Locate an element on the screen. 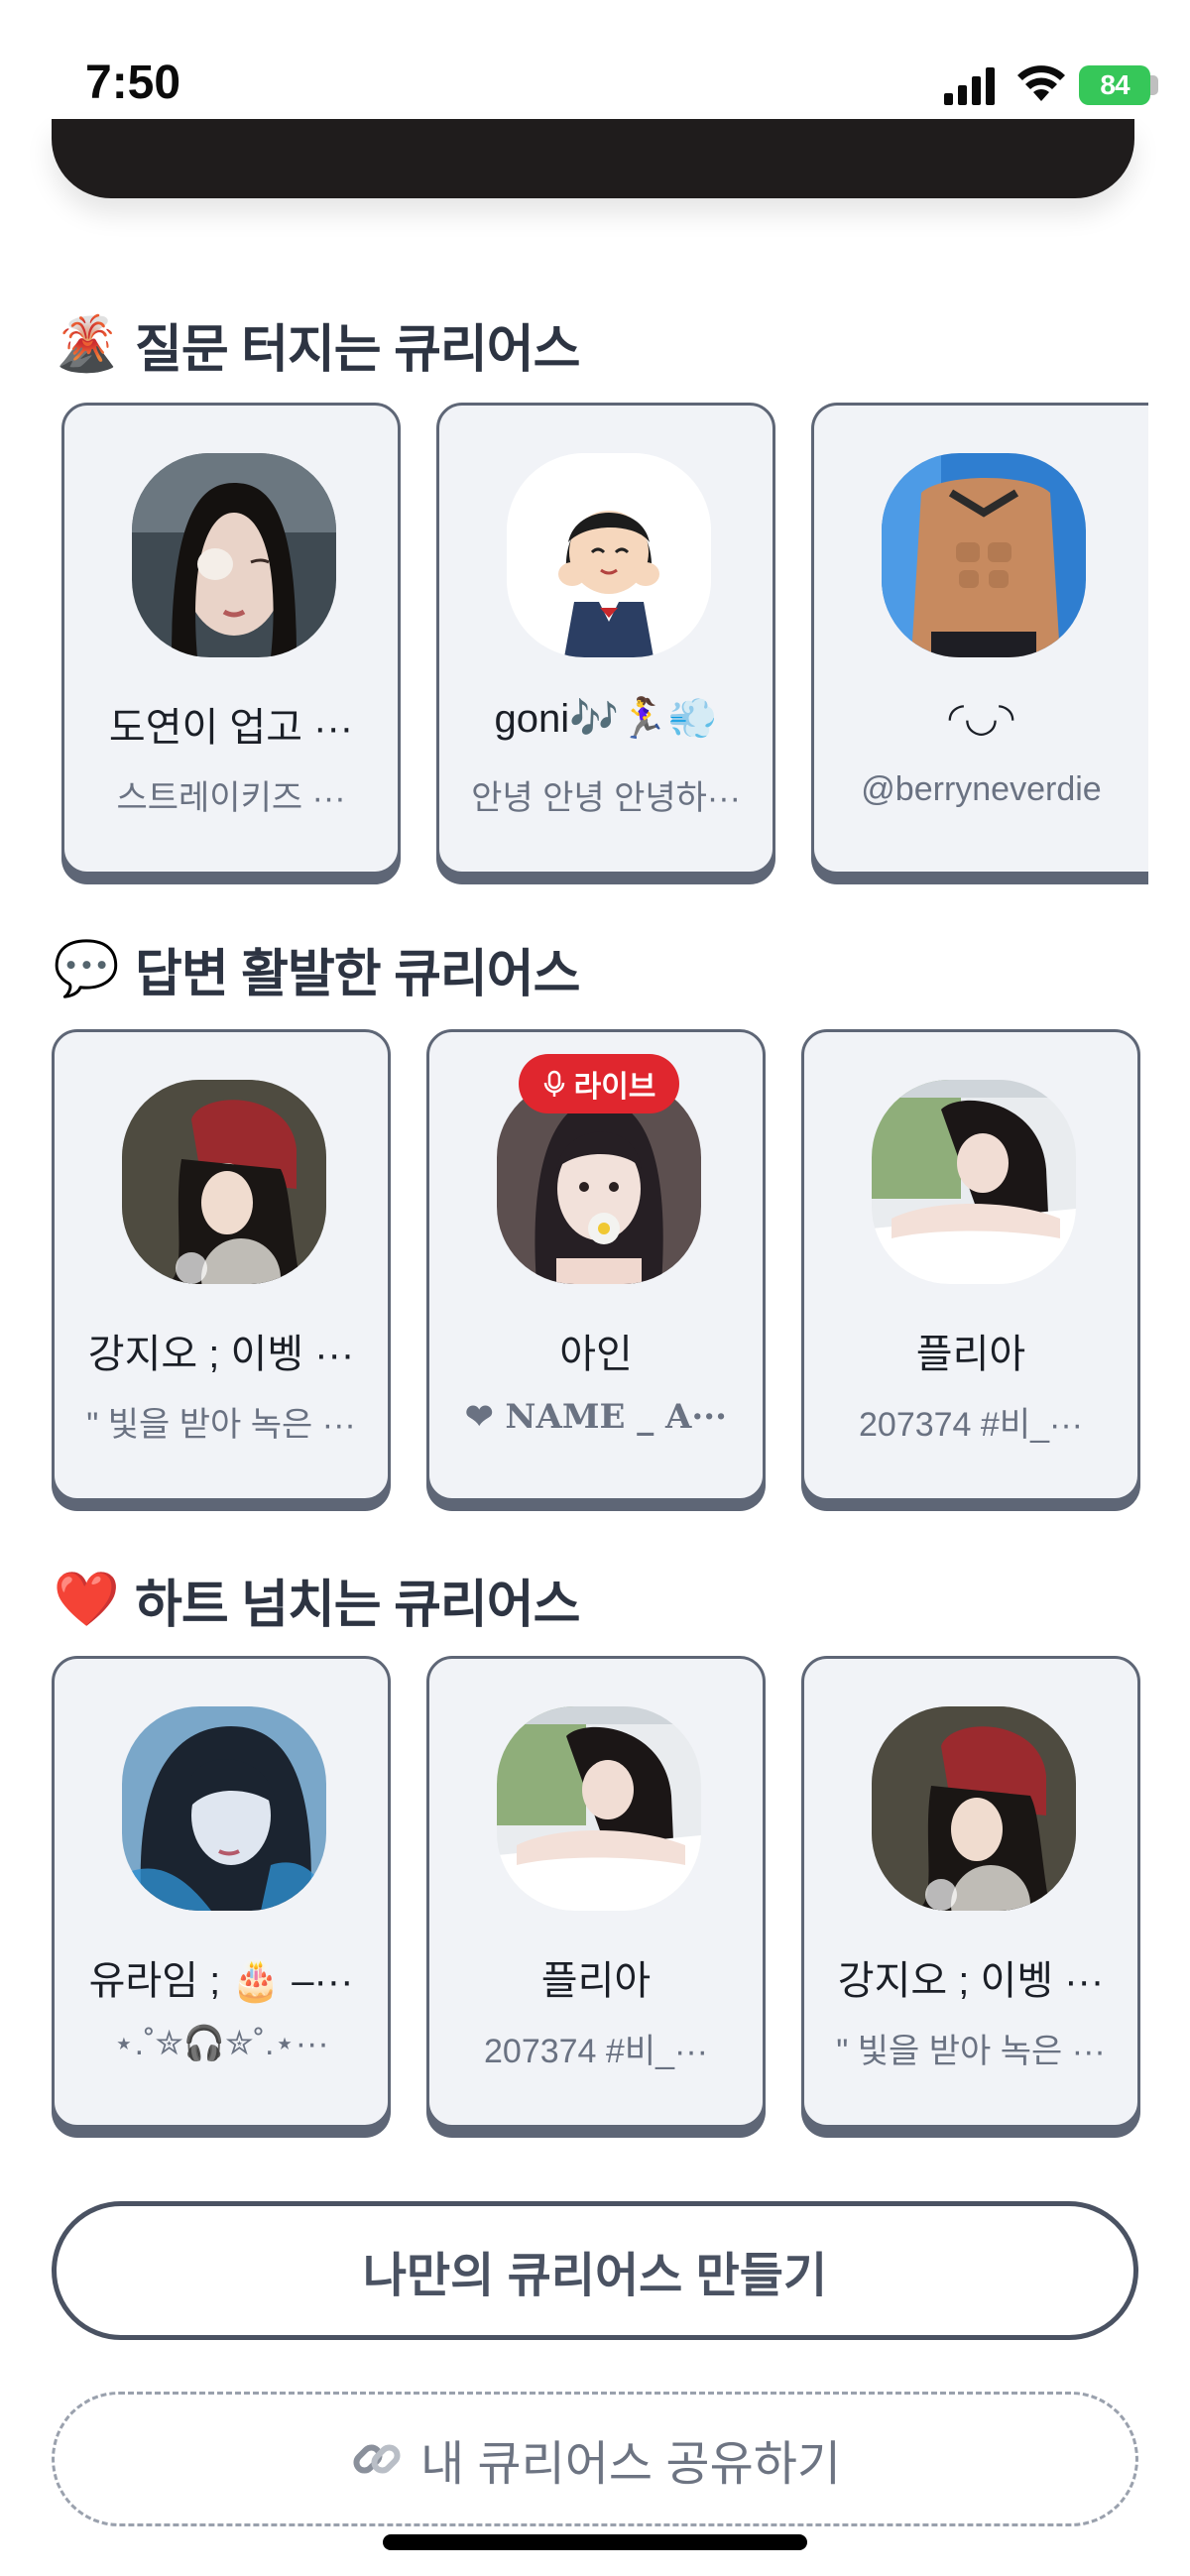 The height and width of the screenshot is (2576, 1190). share-curious-label: 내 큐리어스 공유하기 is located at coordinates (630, 2465).